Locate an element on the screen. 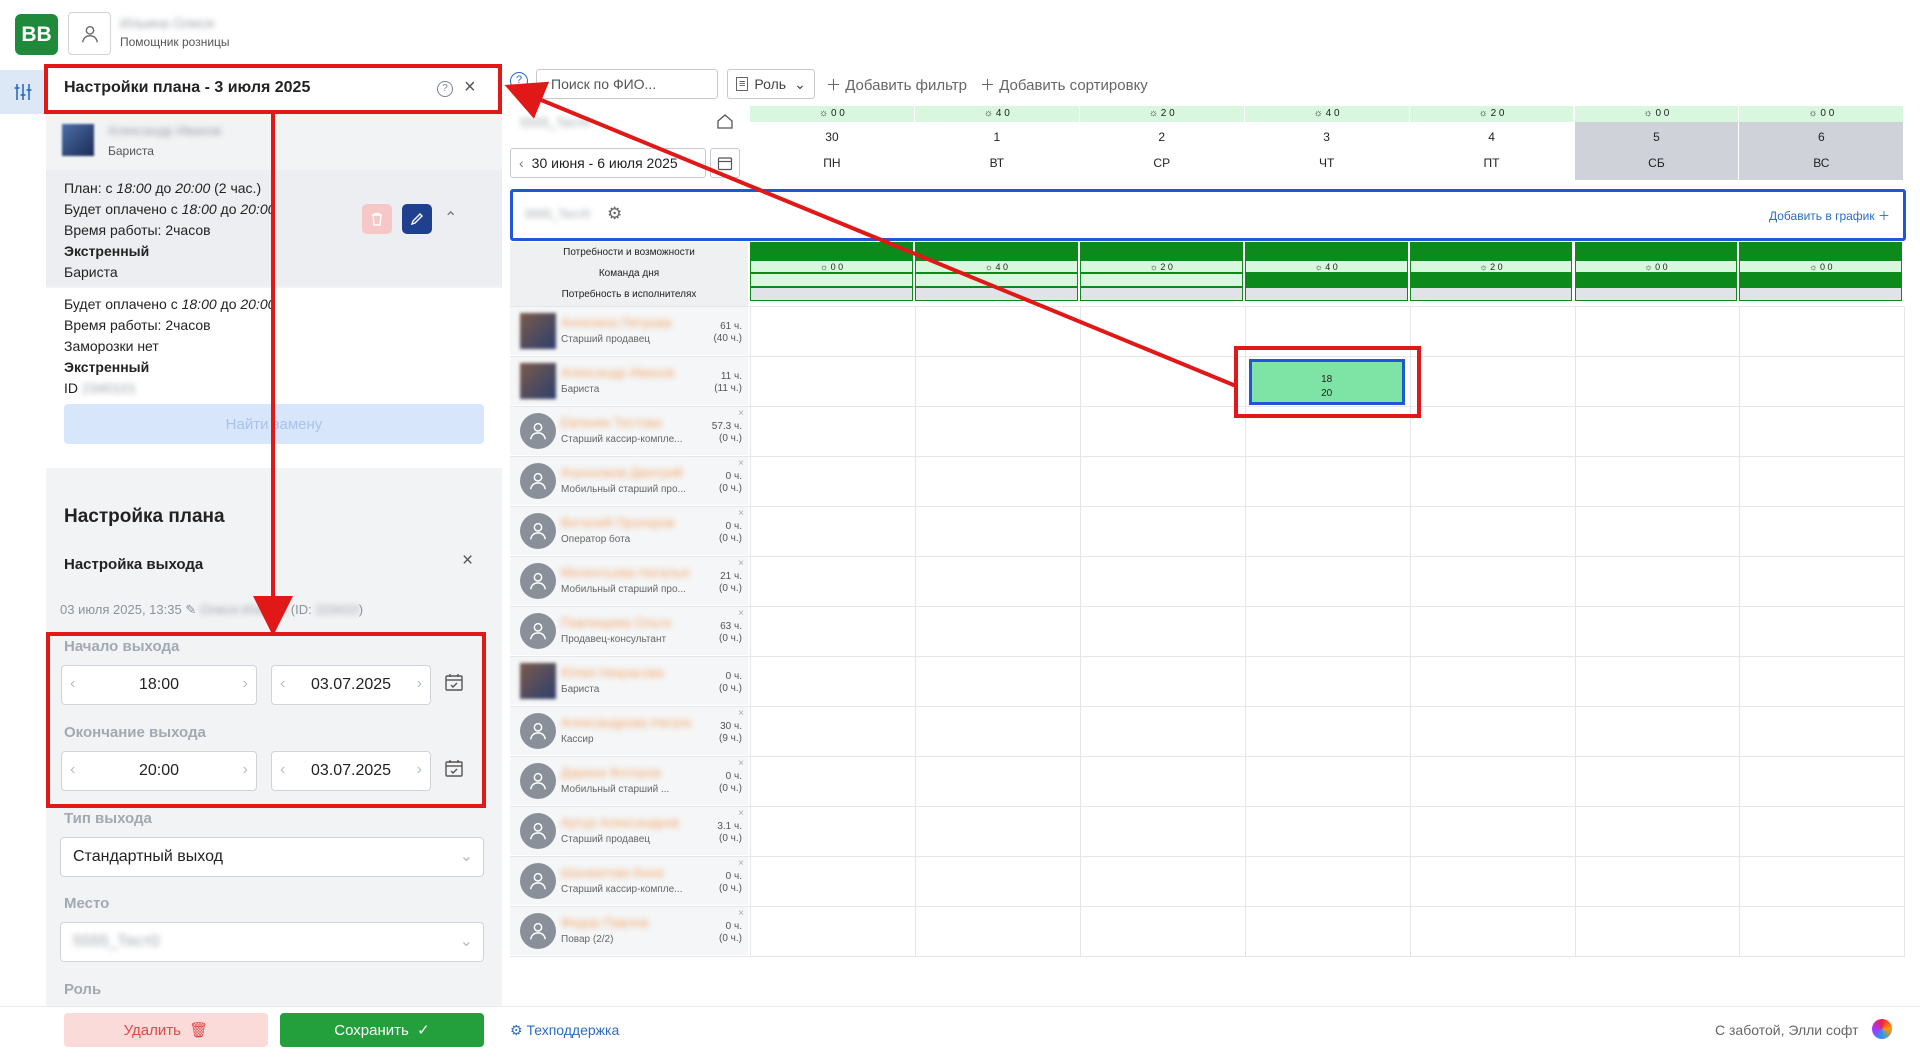 The width and height of the screenshot is (1920, 1057). week-picker: ‹ 30 июня - 6 июля 2025 is located at coordinates (608, 163).